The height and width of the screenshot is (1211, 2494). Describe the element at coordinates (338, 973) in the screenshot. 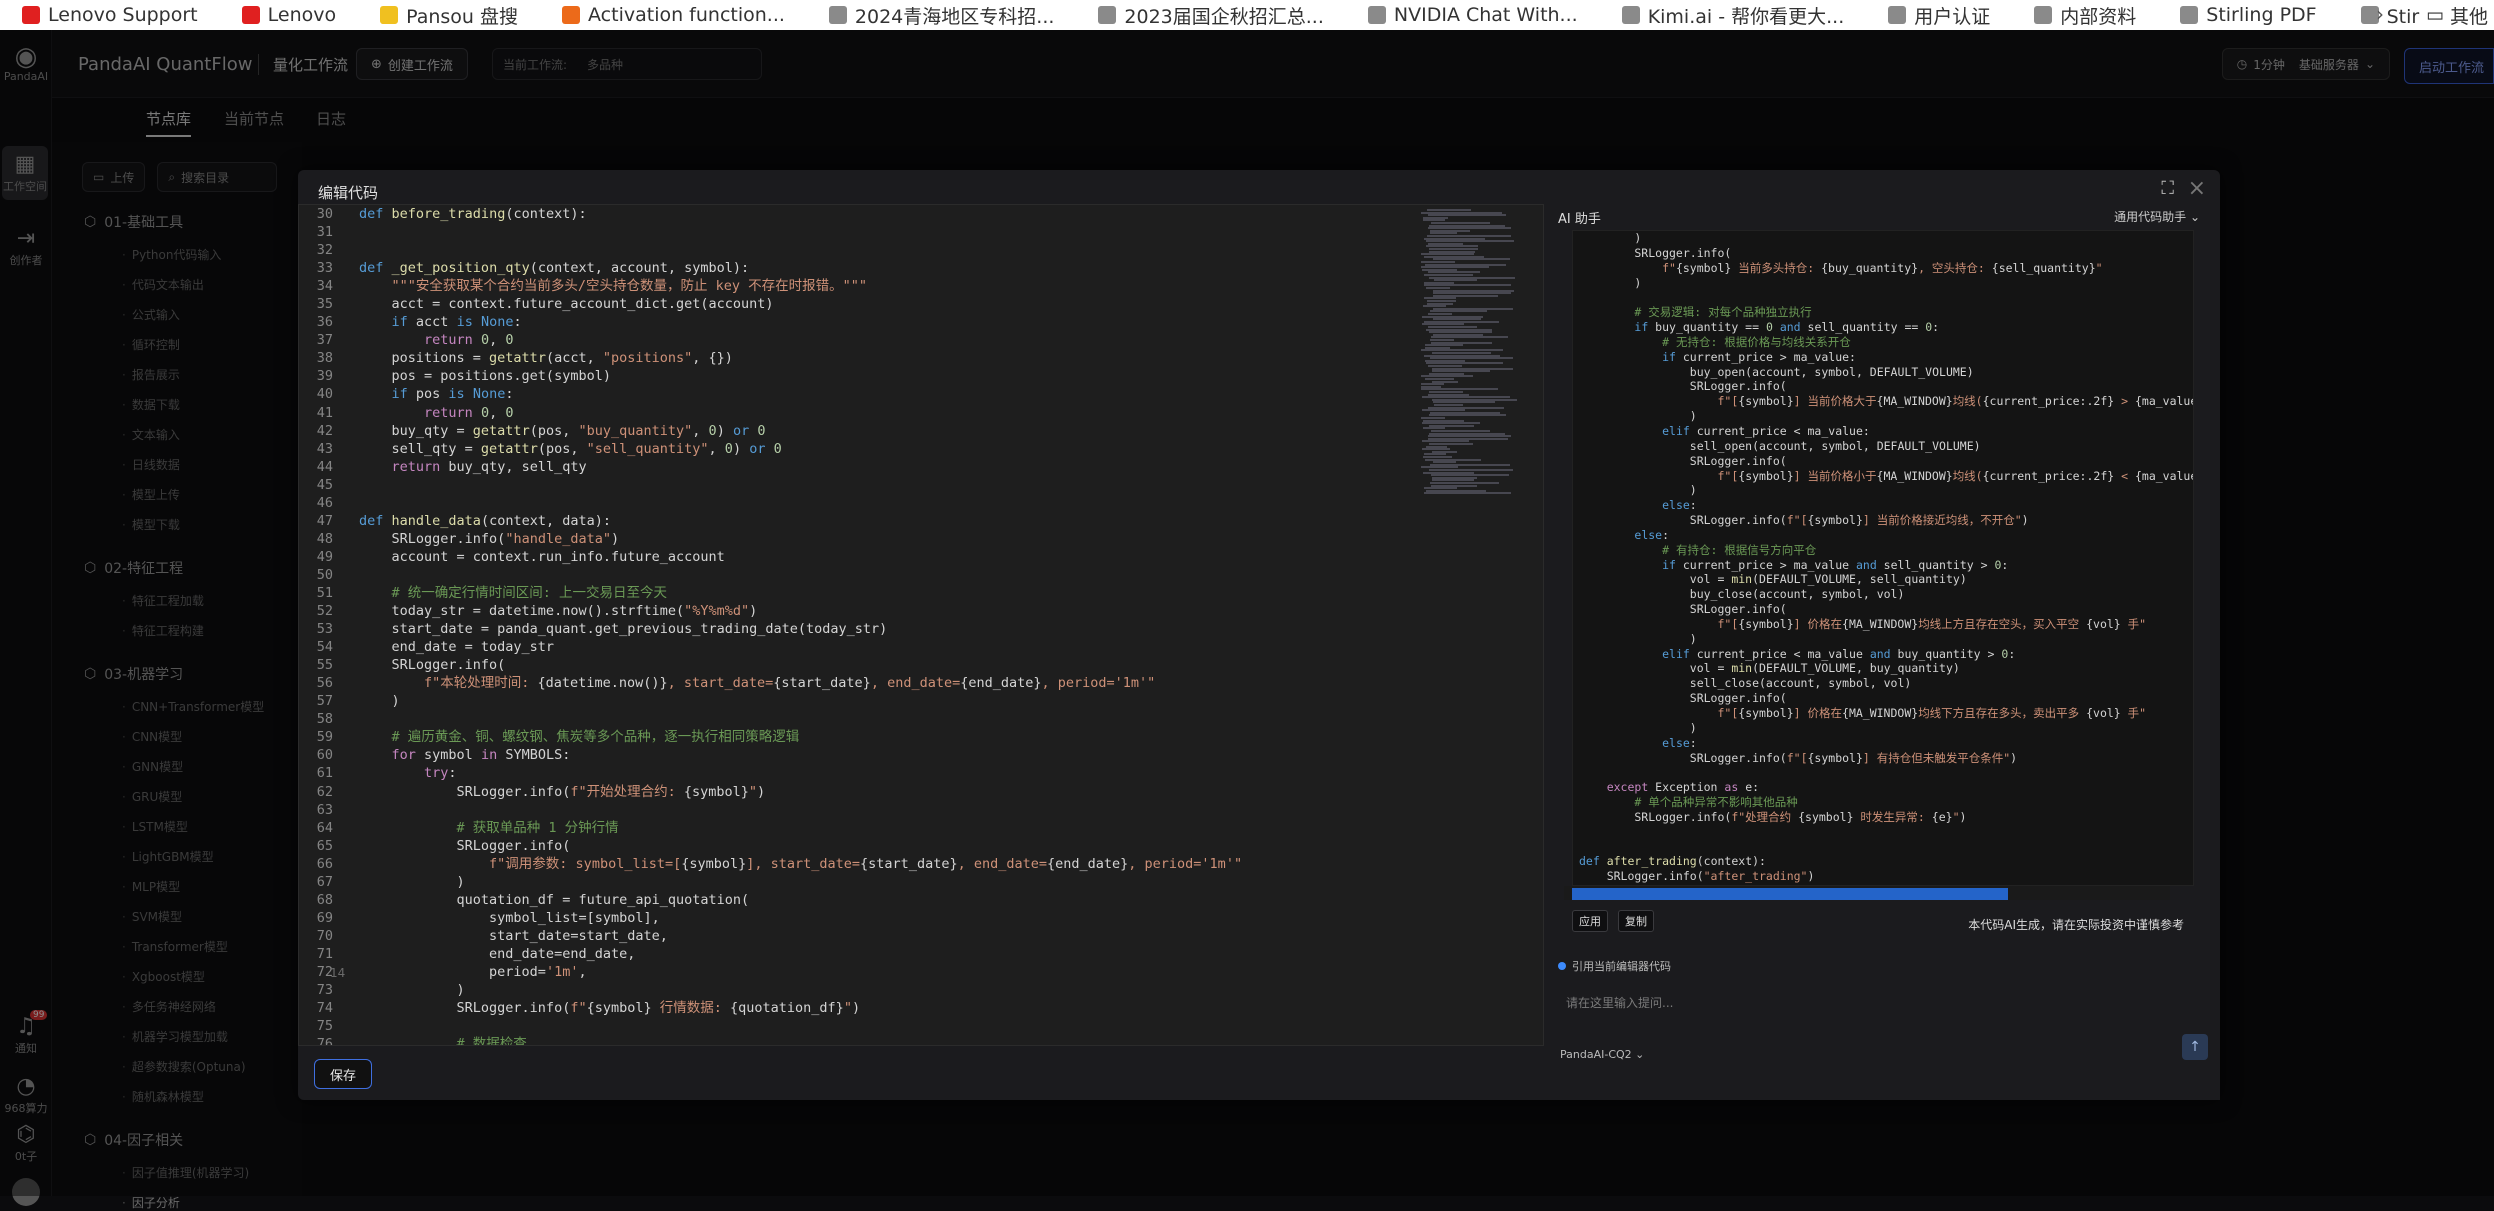

I see `stray-number: 14` at that location.